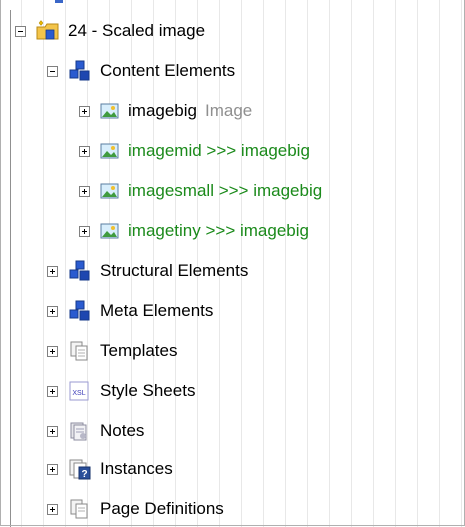 This screenshot has width=465, height=527. I want to click on template-pages-icon, so click(80, 351).